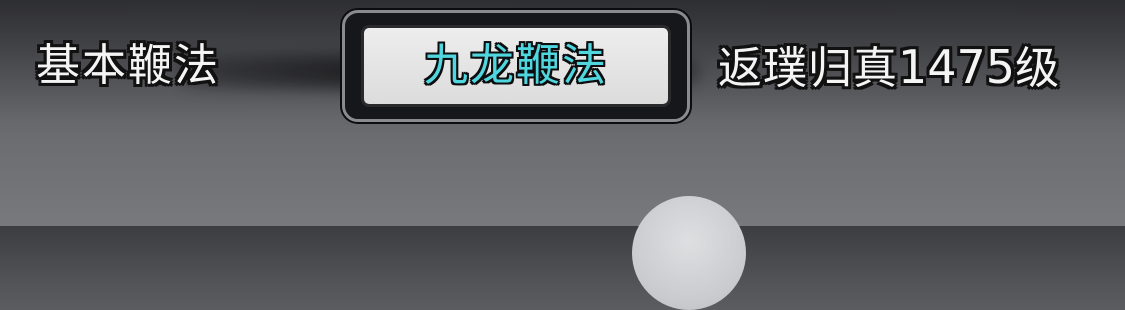  I want to click on basic-whip-skill-label: 基本鞭法, so click(128, 66).